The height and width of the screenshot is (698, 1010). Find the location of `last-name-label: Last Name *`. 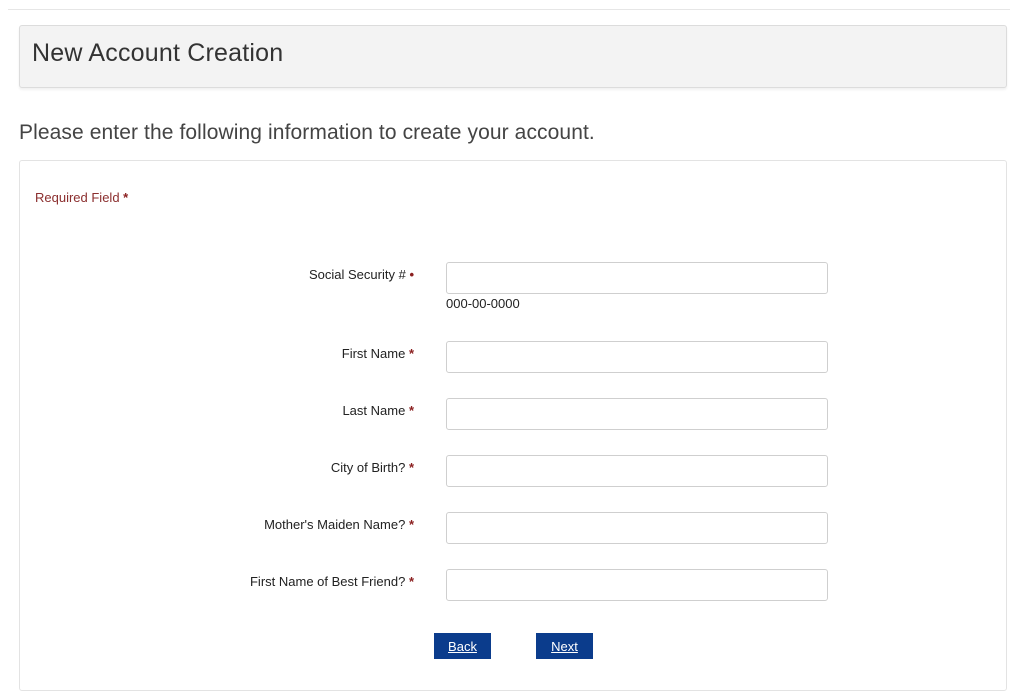

last-name-label: Last Name * is located at coordinates (378, 410).